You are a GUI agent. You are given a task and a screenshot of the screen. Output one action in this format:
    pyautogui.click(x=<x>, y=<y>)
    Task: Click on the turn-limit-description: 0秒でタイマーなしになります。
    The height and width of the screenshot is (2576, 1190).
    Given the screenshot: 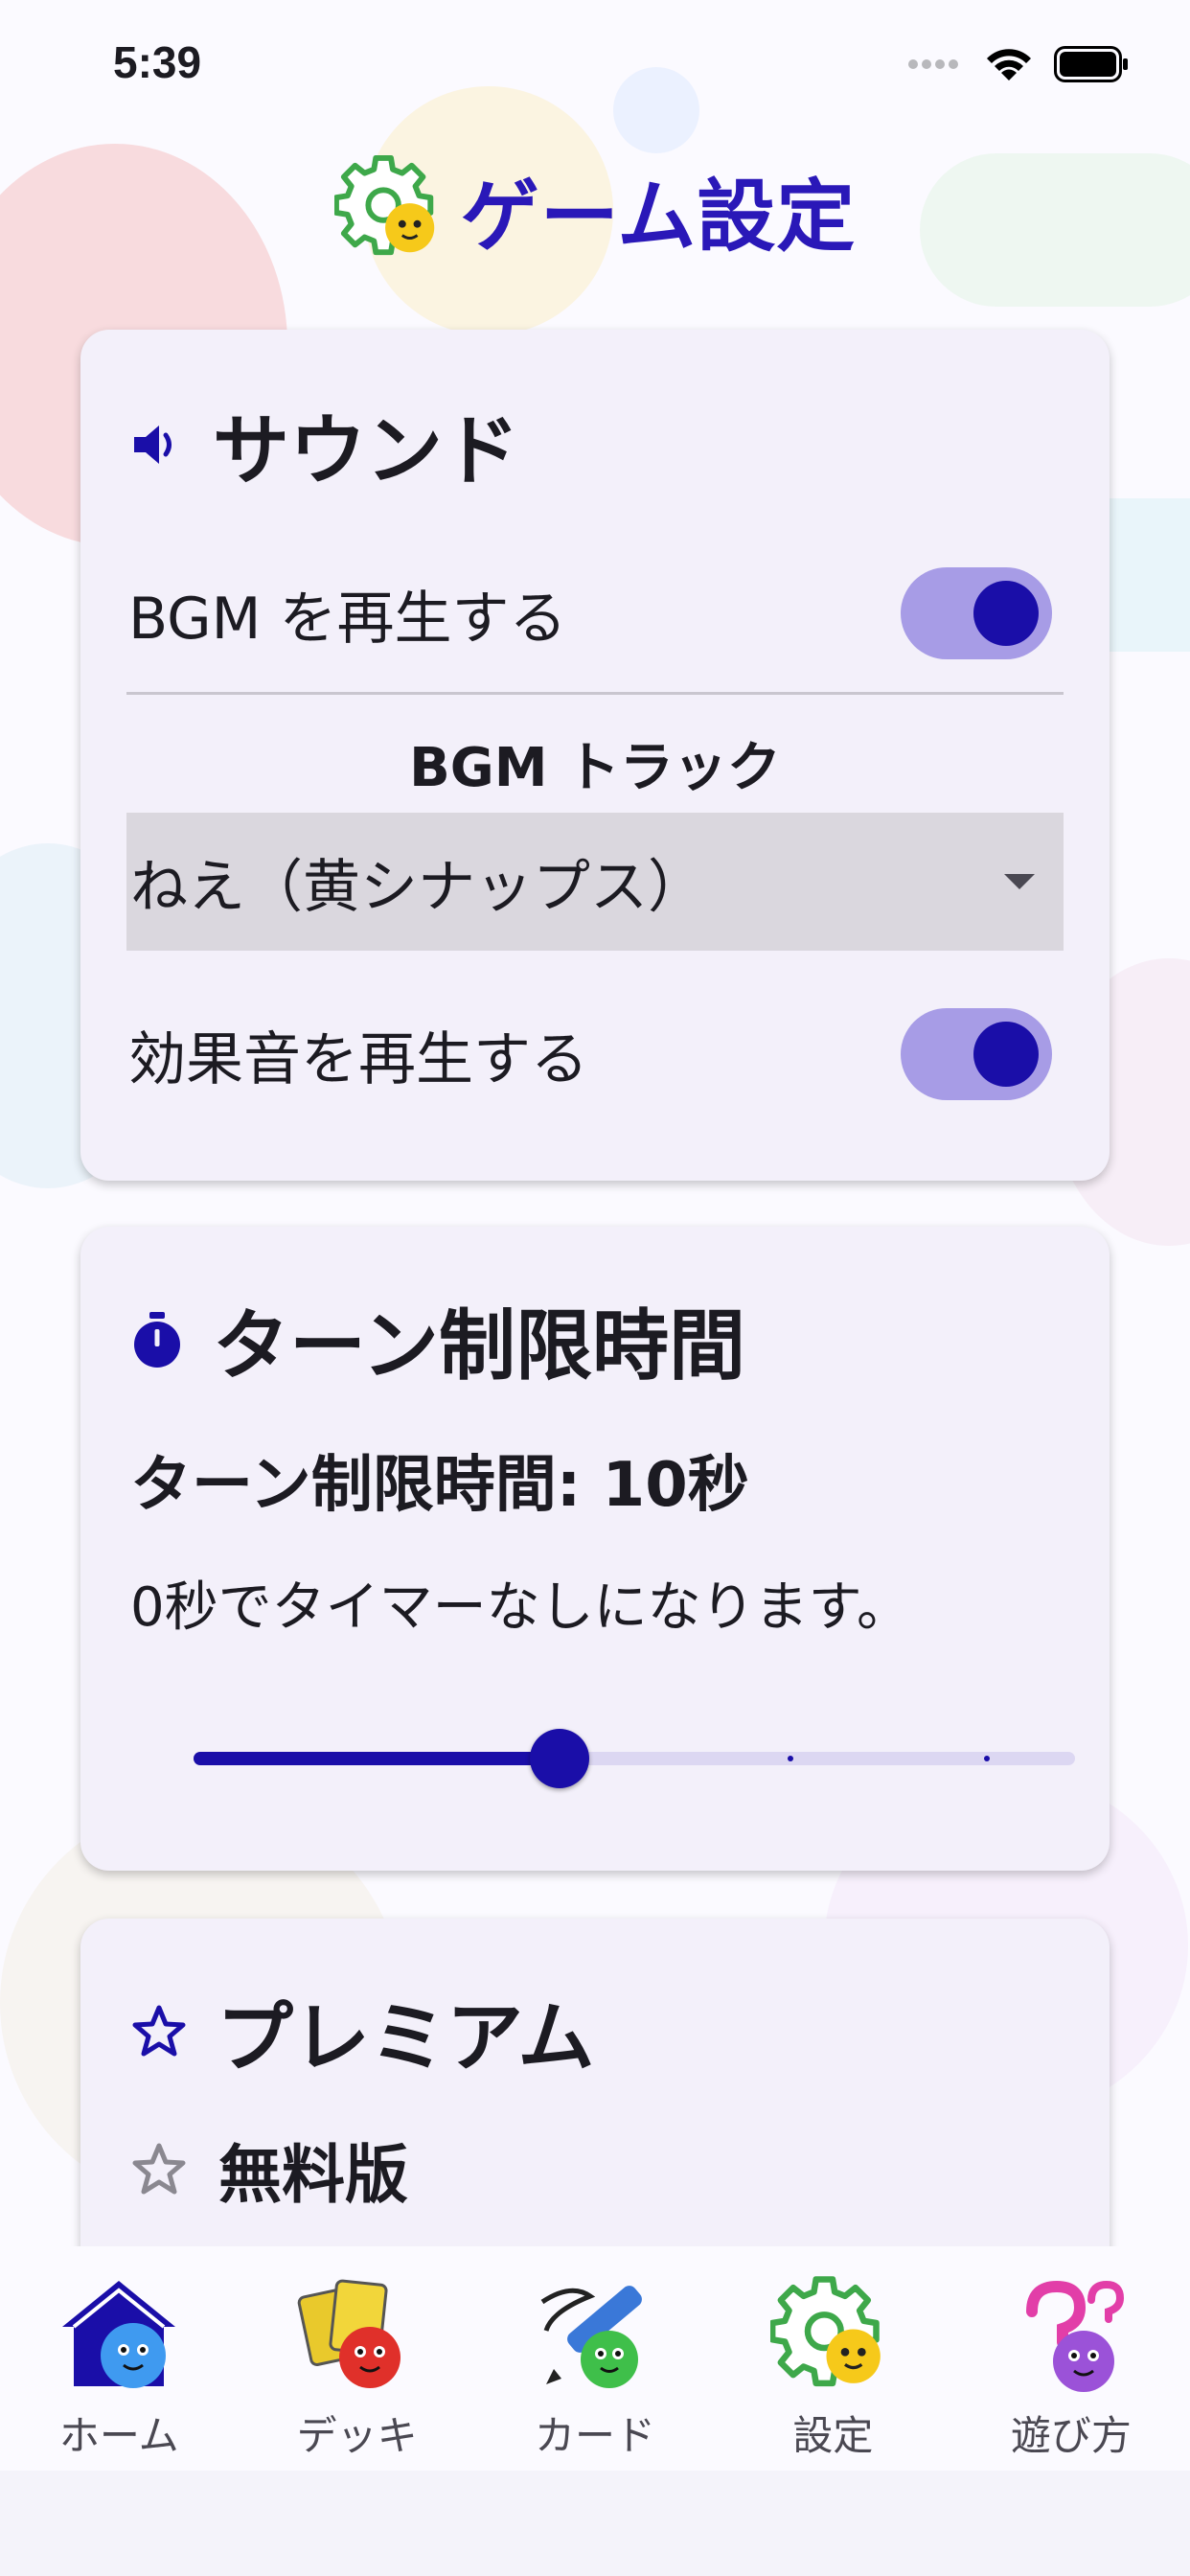 What is the action you would take?
    pyautogui.click(x=521, y=1607)
    